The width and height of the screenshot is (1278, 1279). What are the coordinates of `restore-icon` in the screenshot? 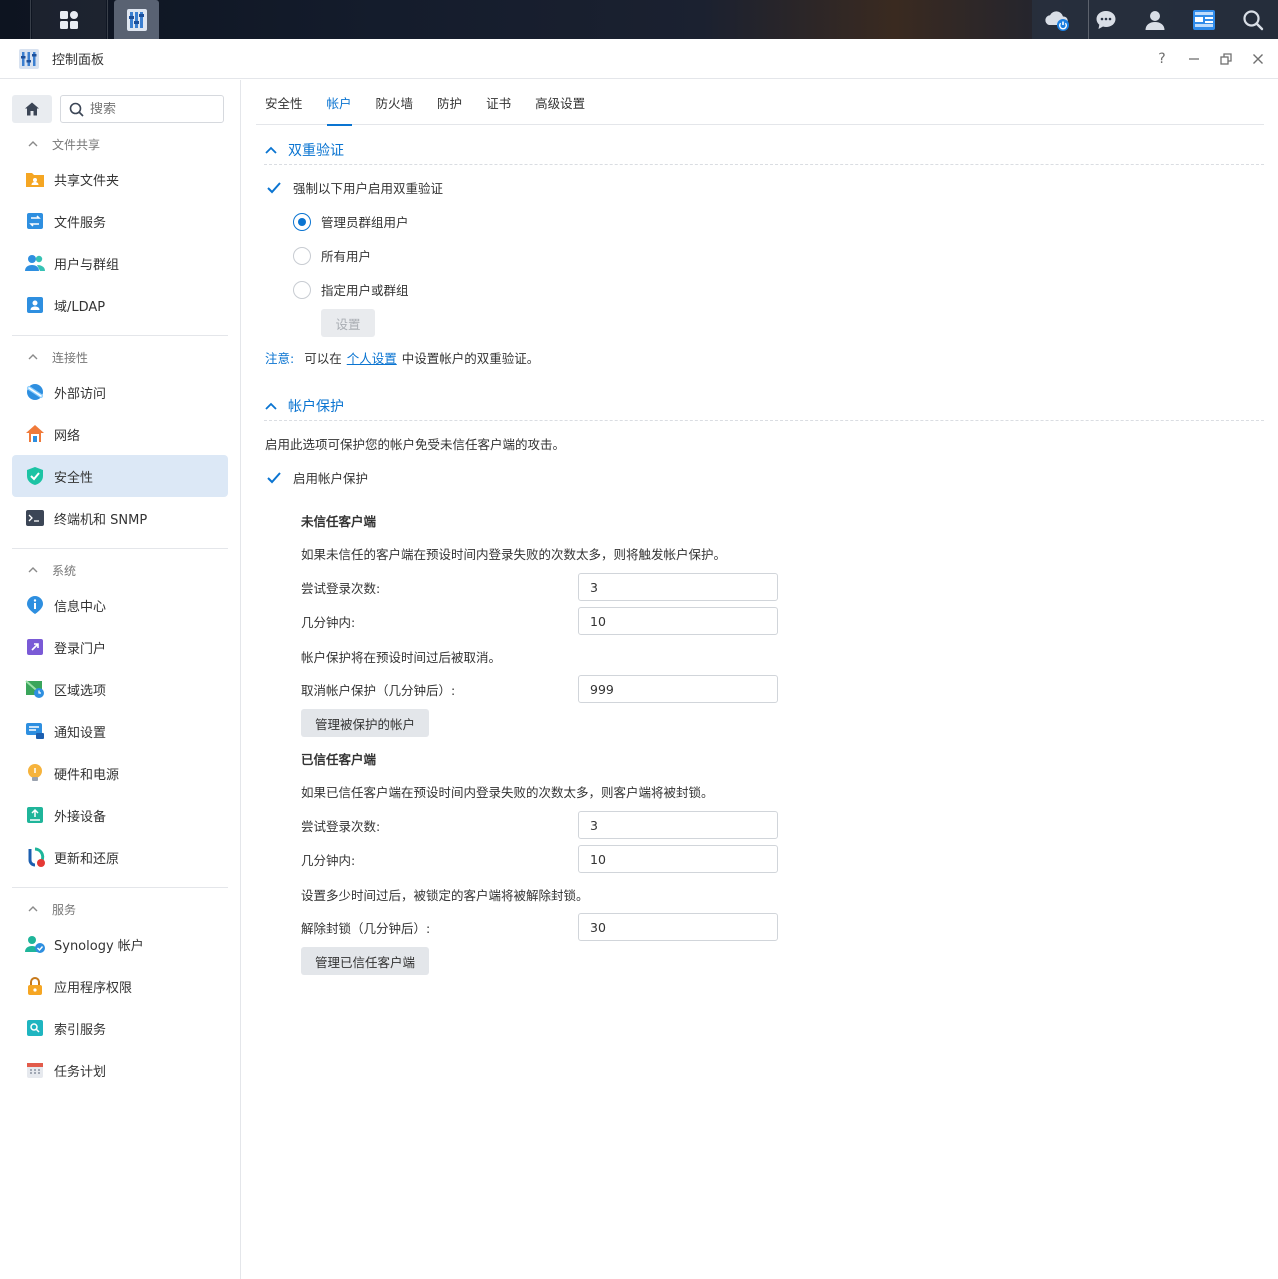 It's located at (1226, 59).